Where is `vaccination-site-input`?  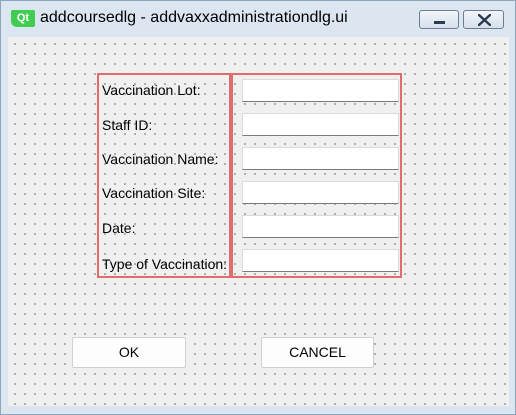 vaccination-site-input is located at coordinates (320, 192).